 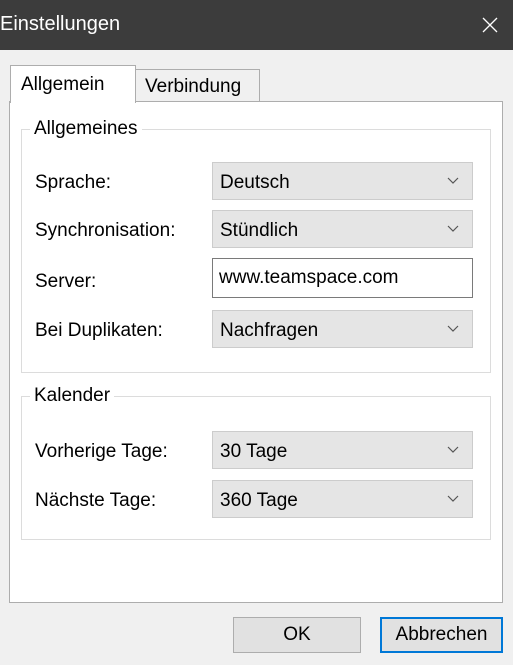 I want to click on tab-verbindung: Verbindung, so click(x=197, y=85).